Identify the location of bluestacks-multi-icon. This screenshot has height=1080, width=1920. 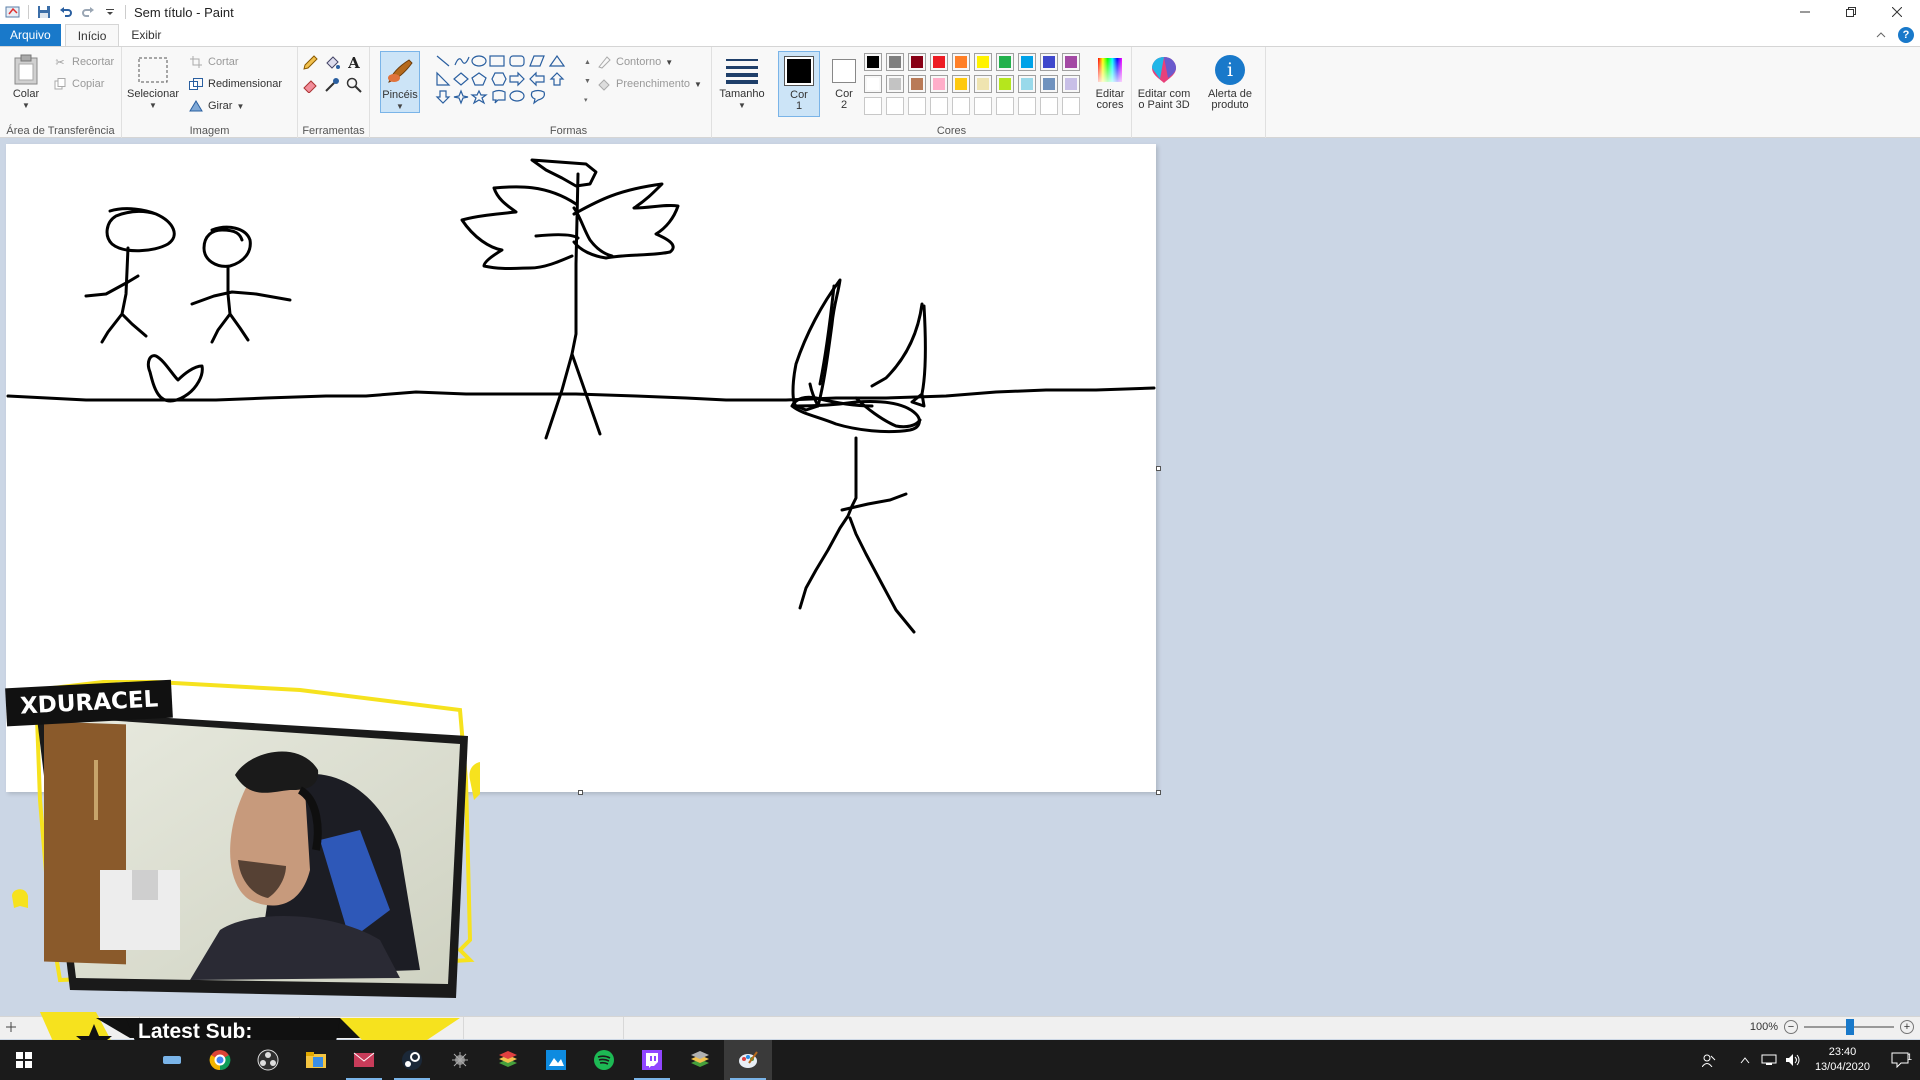
(700, 1060).